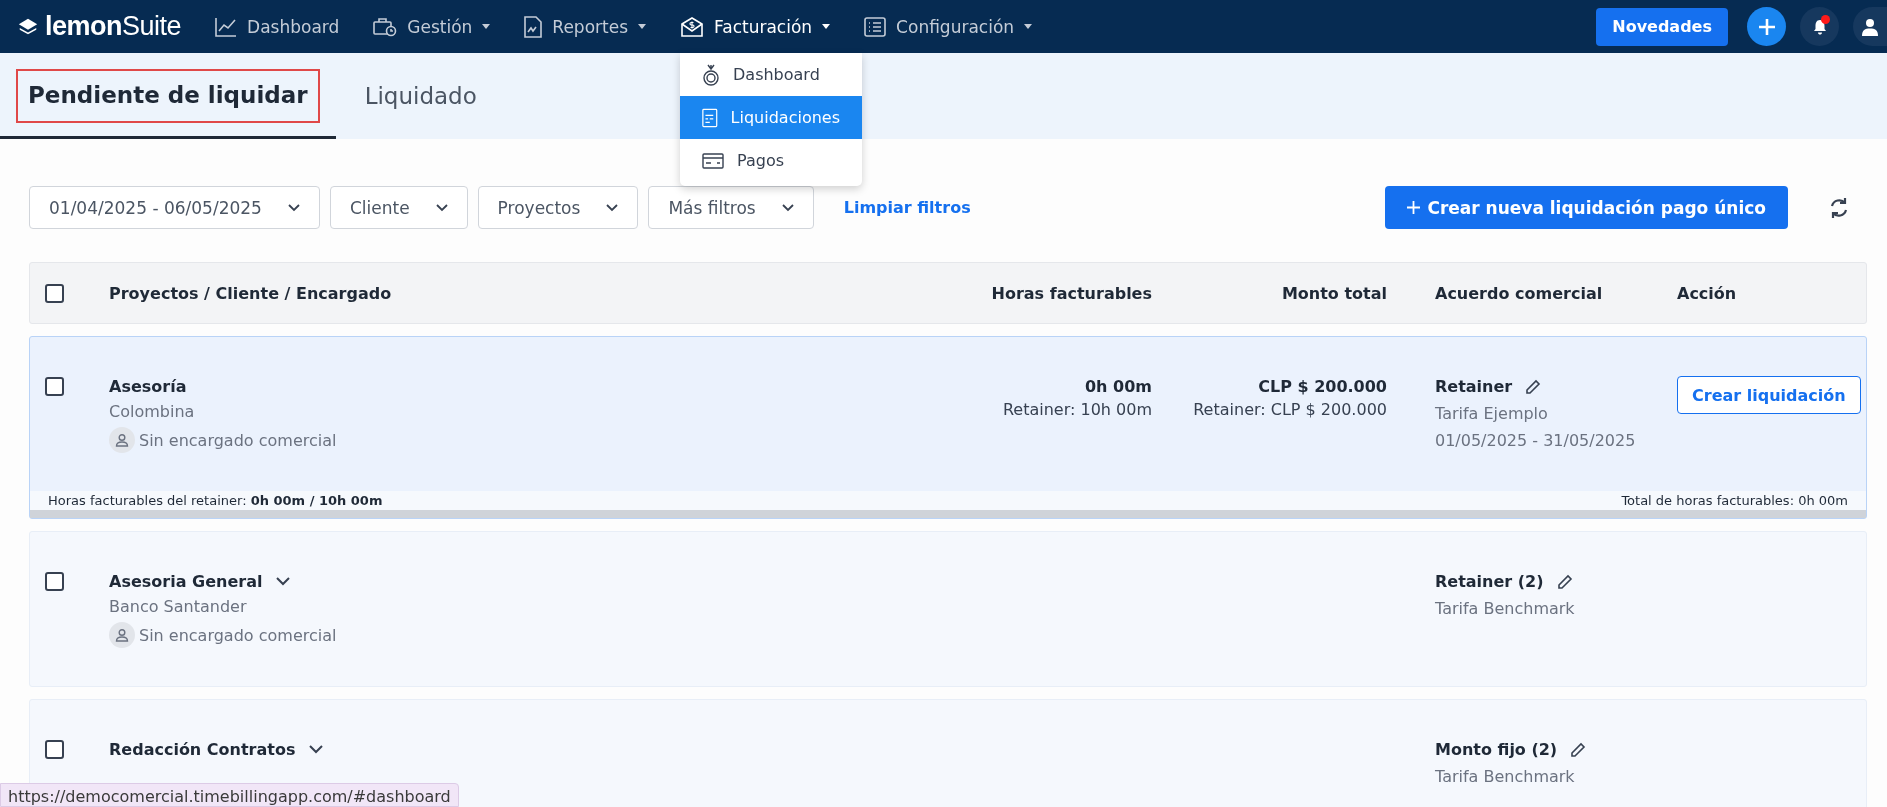 This screenshot has height=807, width=1887. Describe the element at coordinates (558, 207) in the screenshot. I see `filter-dropdown: Proyectos` at that location.